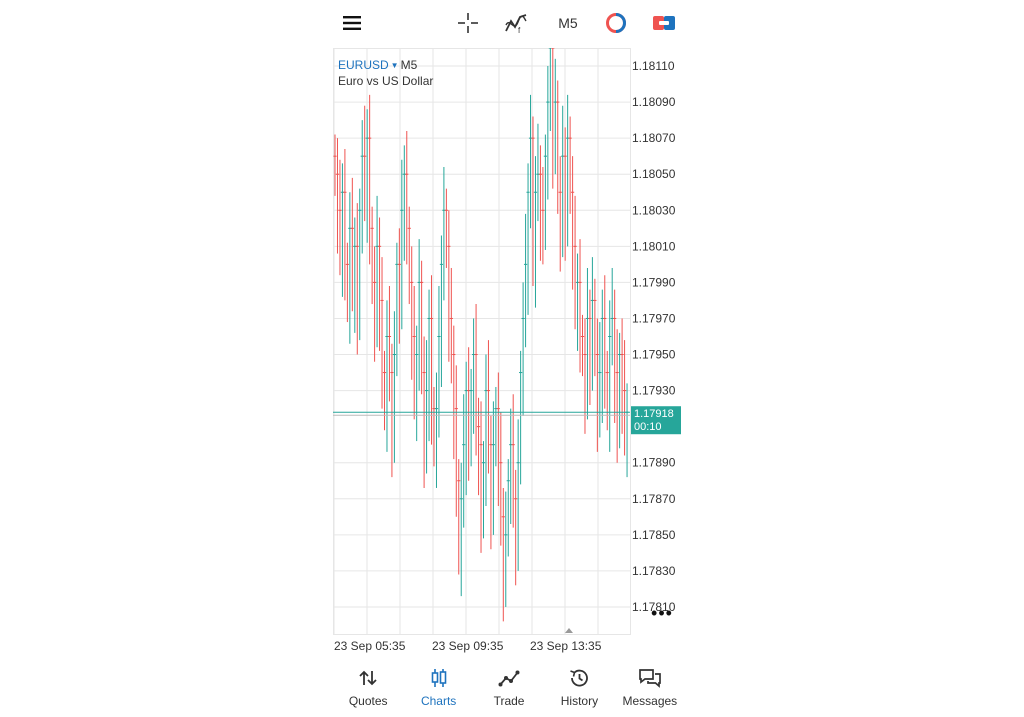 The height and width of the screenshot is (717, 1024). I want to click on nav-history-label: History, so click(579, 701).